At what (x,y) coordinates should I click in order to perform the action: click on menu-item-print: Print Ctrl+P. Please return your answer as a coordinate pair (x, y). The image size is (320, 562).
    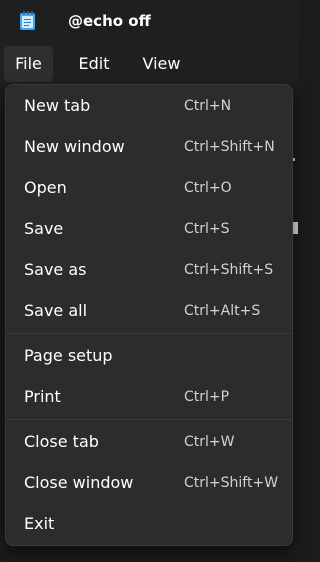
    Looking at the image, I should click on (149, 397).